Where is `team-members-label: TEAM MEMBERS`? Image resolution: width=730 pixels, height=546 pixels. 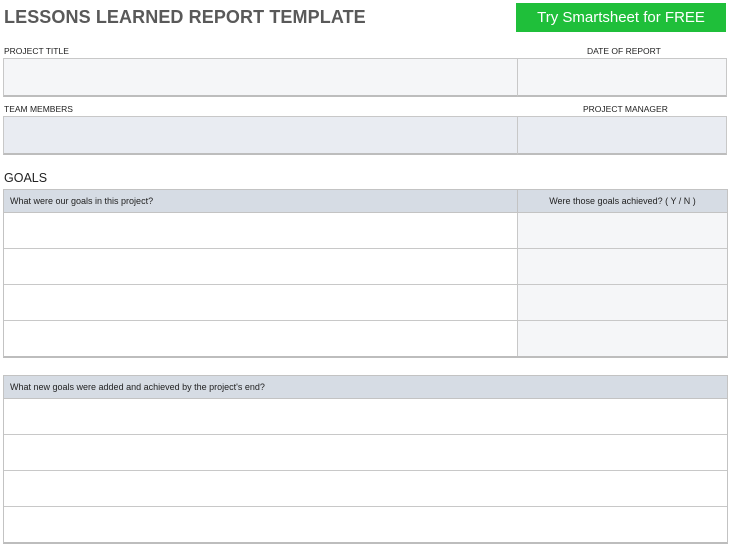
team-members-label: TEAM MEMBERS is located at coordinates (38, 109).